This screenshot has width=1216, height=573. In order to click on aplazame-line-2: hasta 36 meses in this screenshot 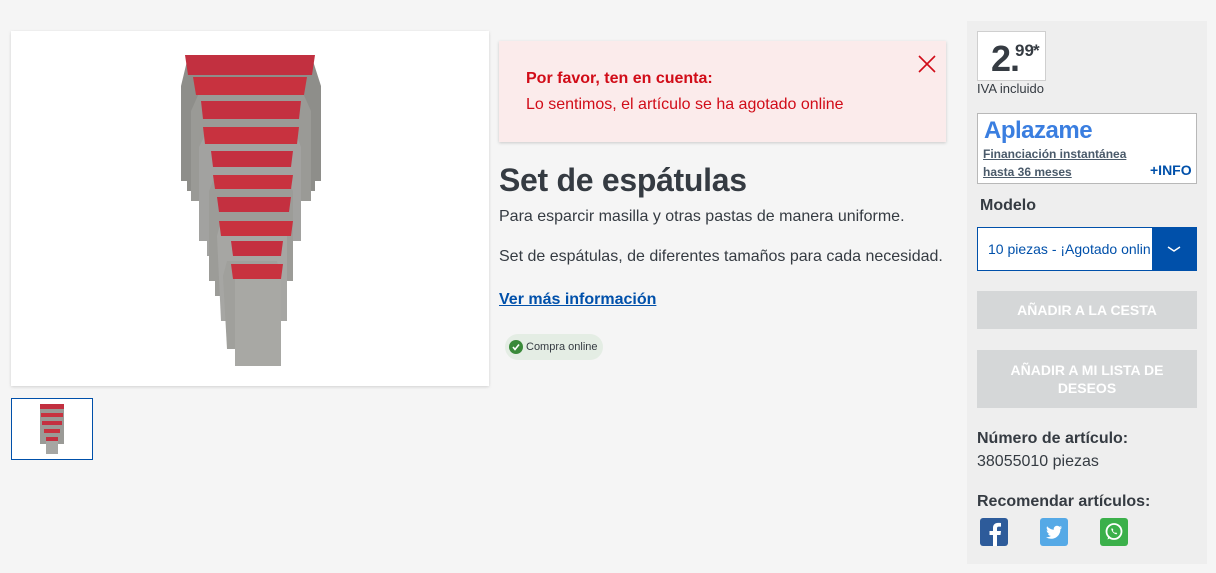, I will do `click(1027, 172)`.